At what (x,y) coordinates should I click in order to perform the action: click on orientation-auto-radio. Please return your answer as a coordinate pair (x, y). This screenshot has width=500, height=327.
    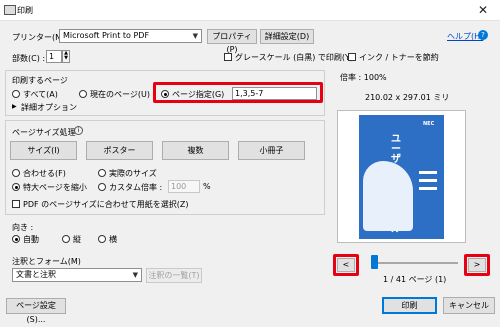
    Looking at the image, I should click on (16, 239).